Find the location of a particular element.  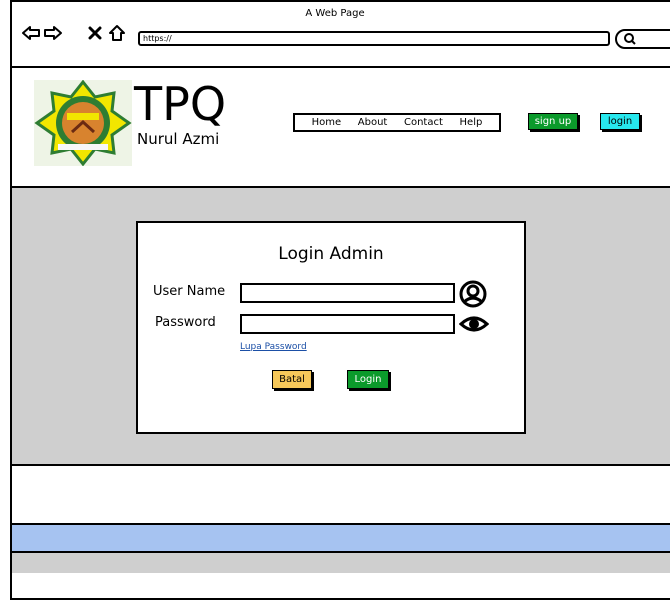

password-label: Password is located at coordinates (185, 322).